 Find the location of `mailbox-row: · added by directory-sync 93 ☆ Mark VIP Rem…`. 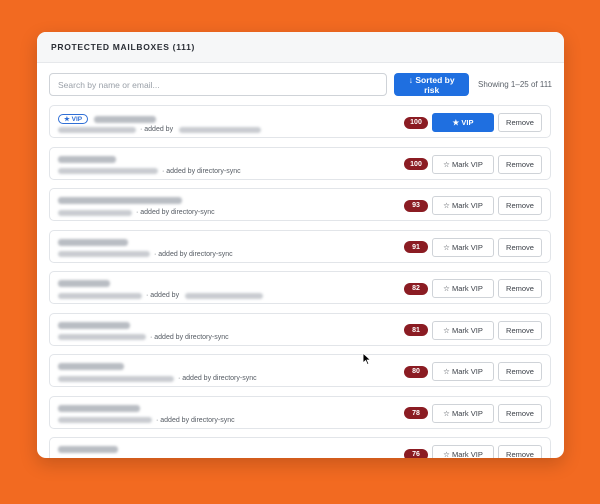

mailbox-row: · added by directory-sync 93 ☆ Mark VIP Rem… is located at coordinates (300, 204).